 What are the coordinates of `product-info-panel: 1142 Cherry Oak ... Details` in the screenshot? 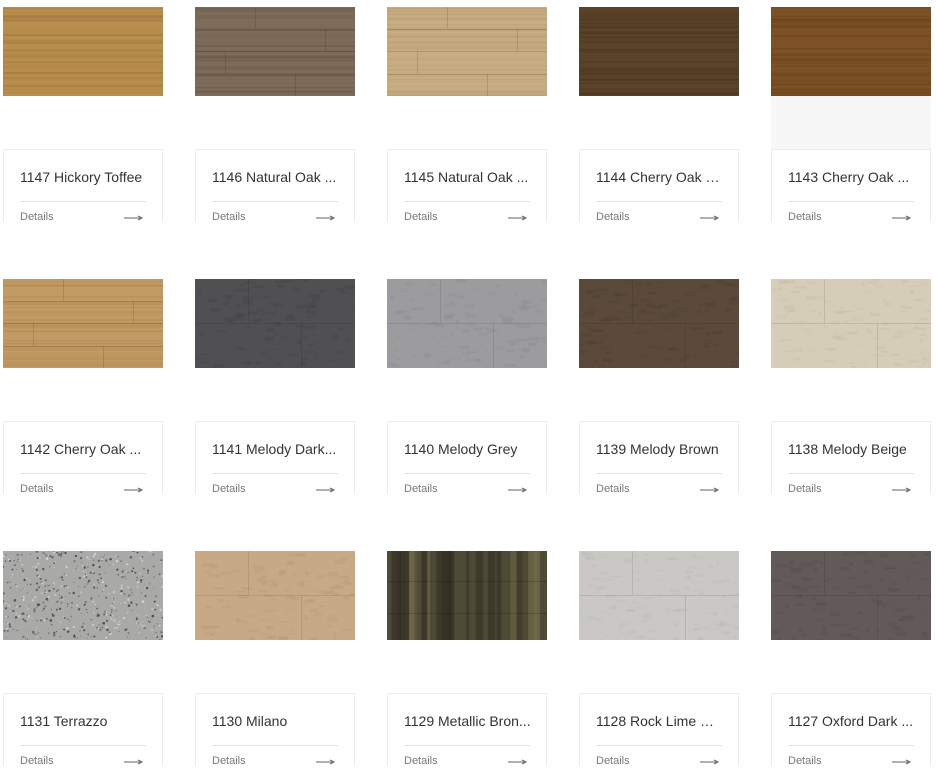 It's located at (83, 457).